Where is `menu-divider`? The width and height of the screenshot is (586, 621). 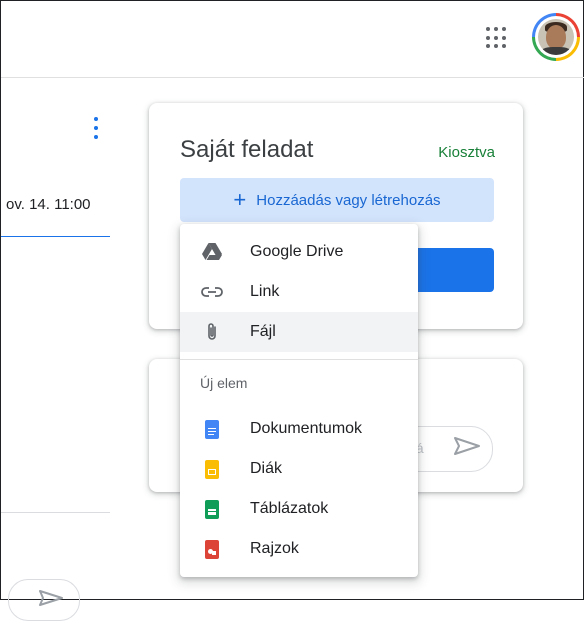
menu-divider is located at coordinates (299, 359).